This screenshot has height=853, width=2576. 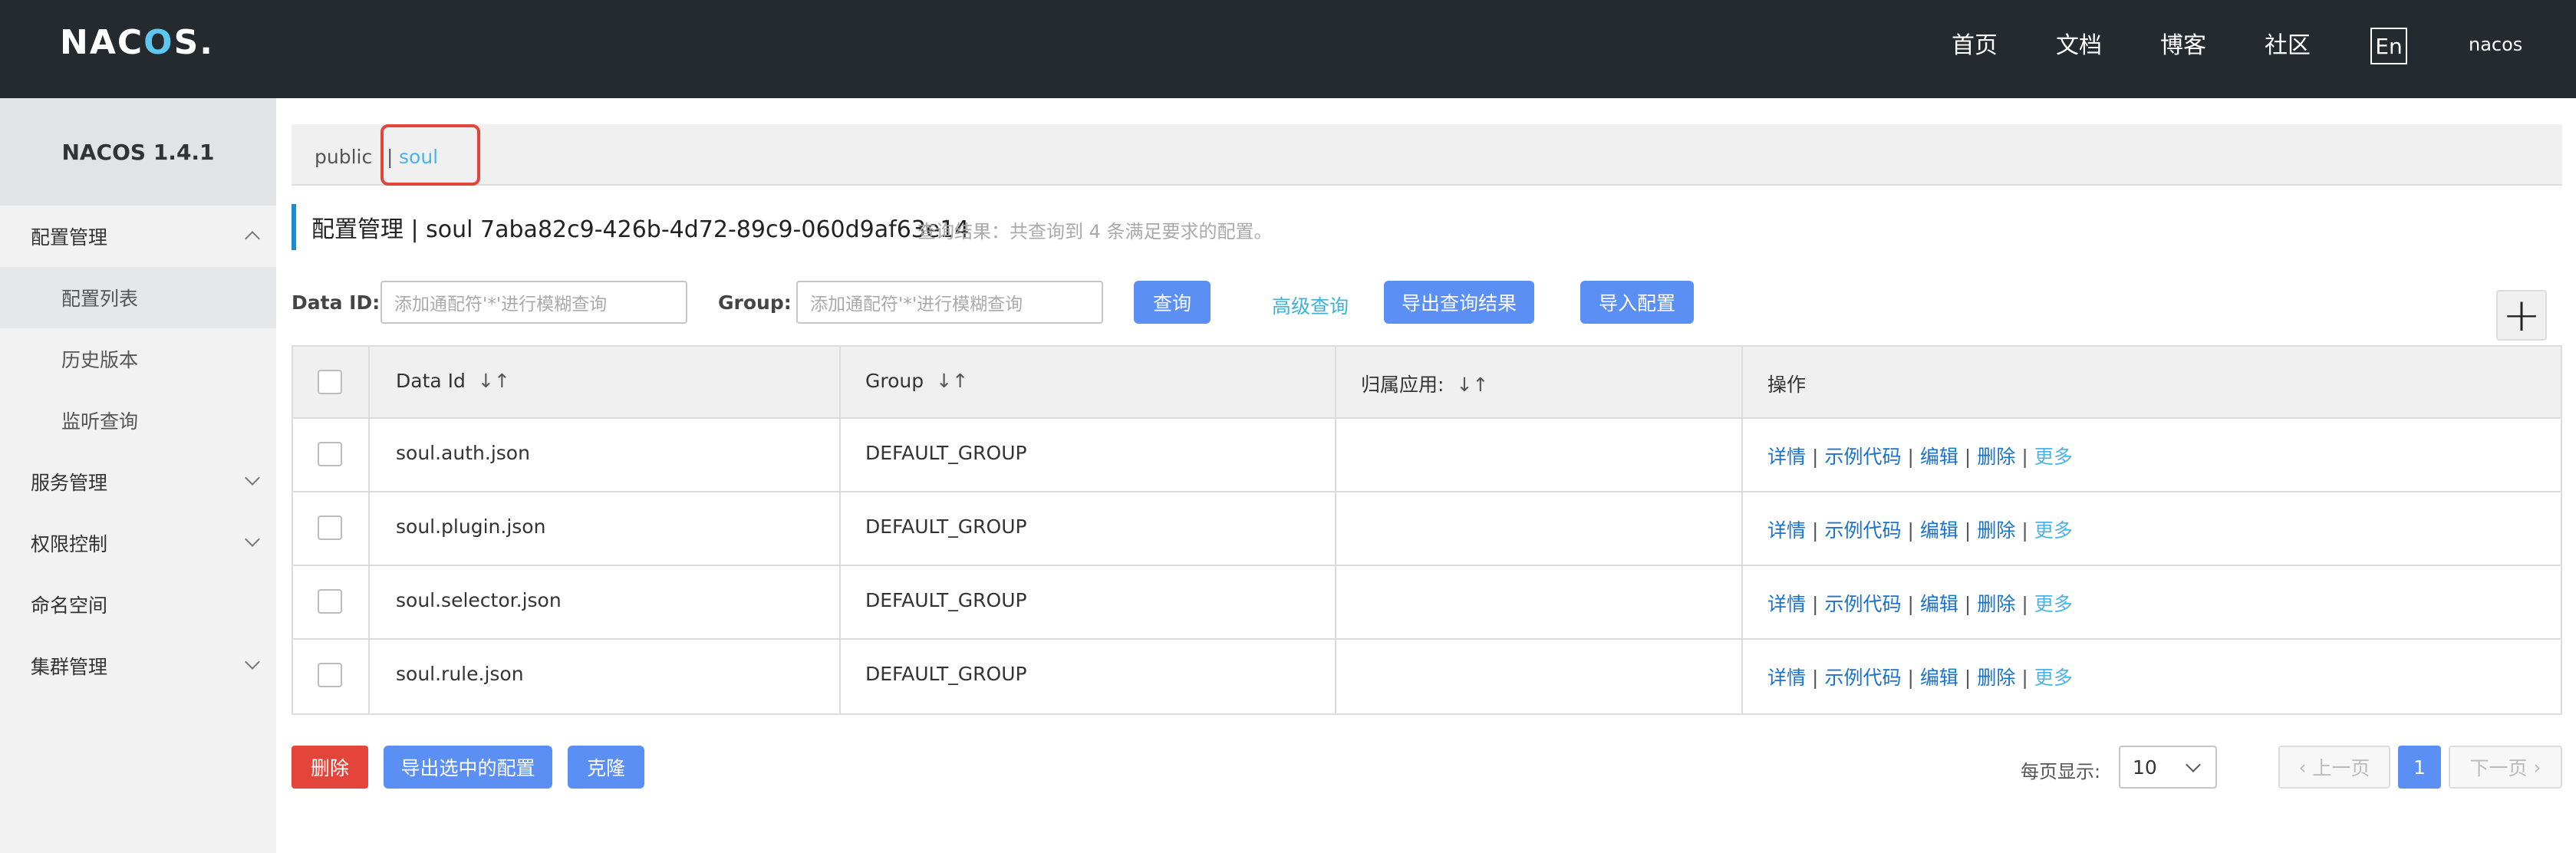 What do you see at coordinates (330, 382) in the screenshot?
I see `select-all-checkbox` at bounding box center [330, 382].